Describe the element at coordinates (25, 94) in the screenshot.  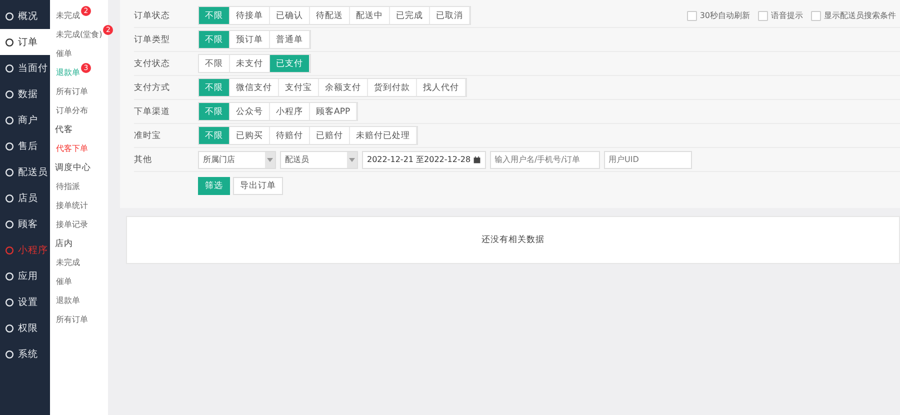
I see `sidebar-item: 数据` at that location.